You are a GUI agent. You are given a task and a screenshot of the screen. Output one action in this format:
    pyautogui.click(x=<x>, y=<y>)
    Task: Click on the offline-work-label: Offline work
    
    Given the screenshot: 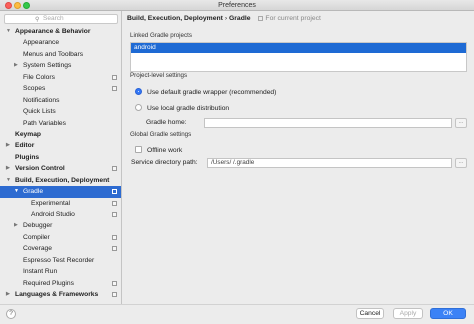 What is the action you would take?
    pyautogui.click(x=165, y=150)
    